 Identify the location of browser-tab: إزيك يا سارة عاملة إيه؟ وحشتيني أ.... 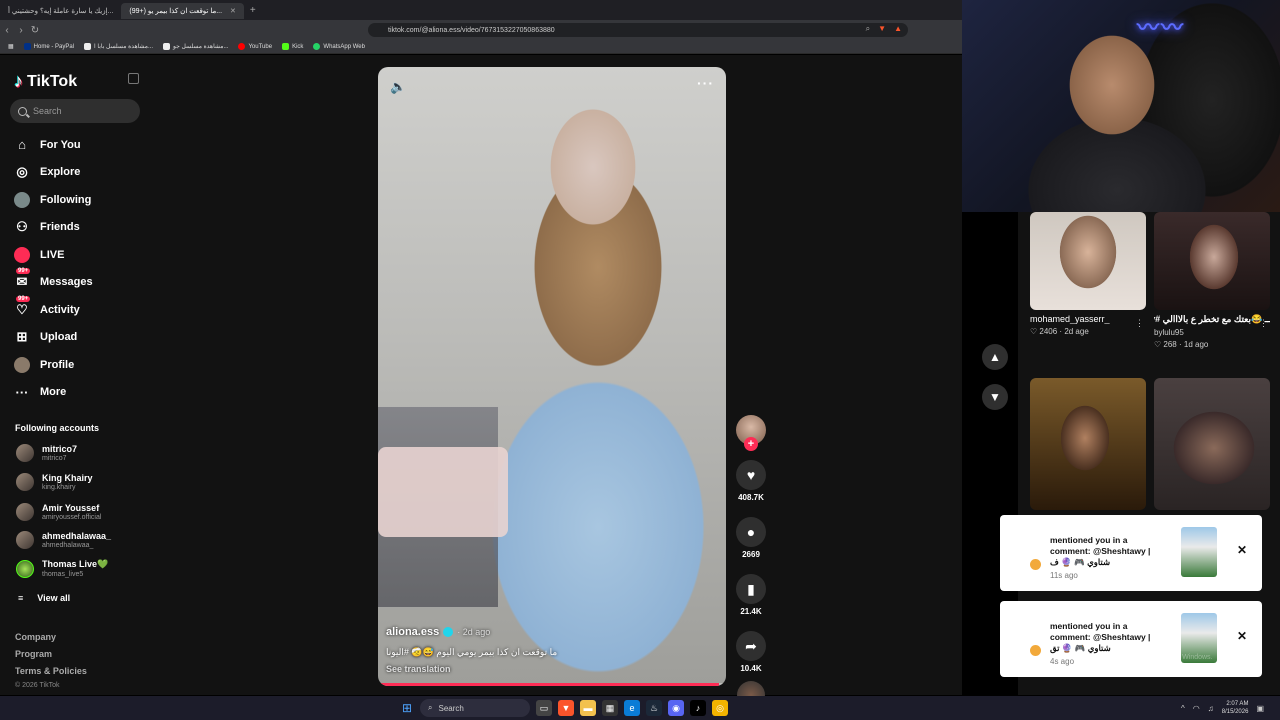
(60, 11).